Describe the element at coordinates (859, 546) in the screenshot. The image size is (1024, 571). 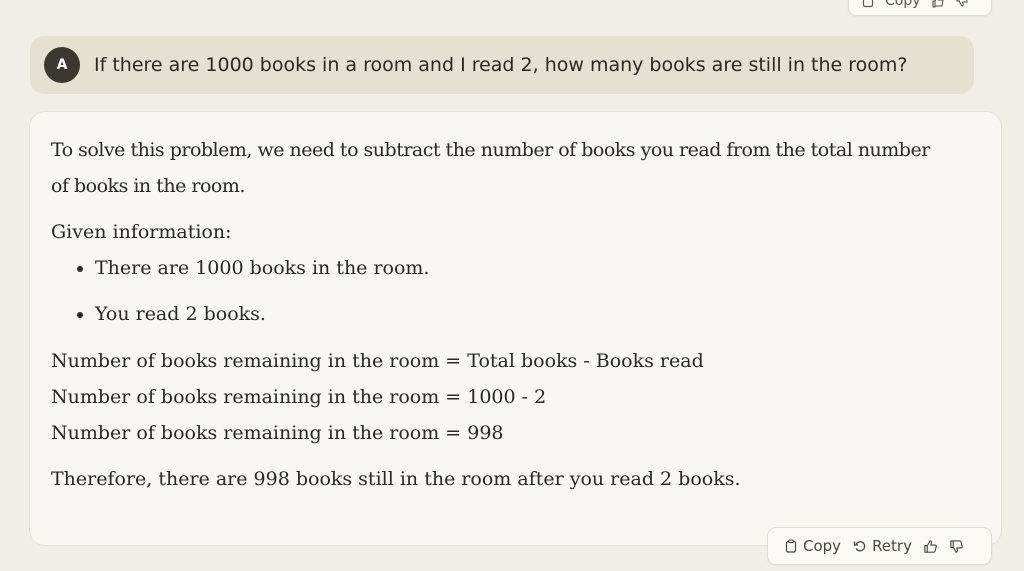
I see `retry-icon` at that location.